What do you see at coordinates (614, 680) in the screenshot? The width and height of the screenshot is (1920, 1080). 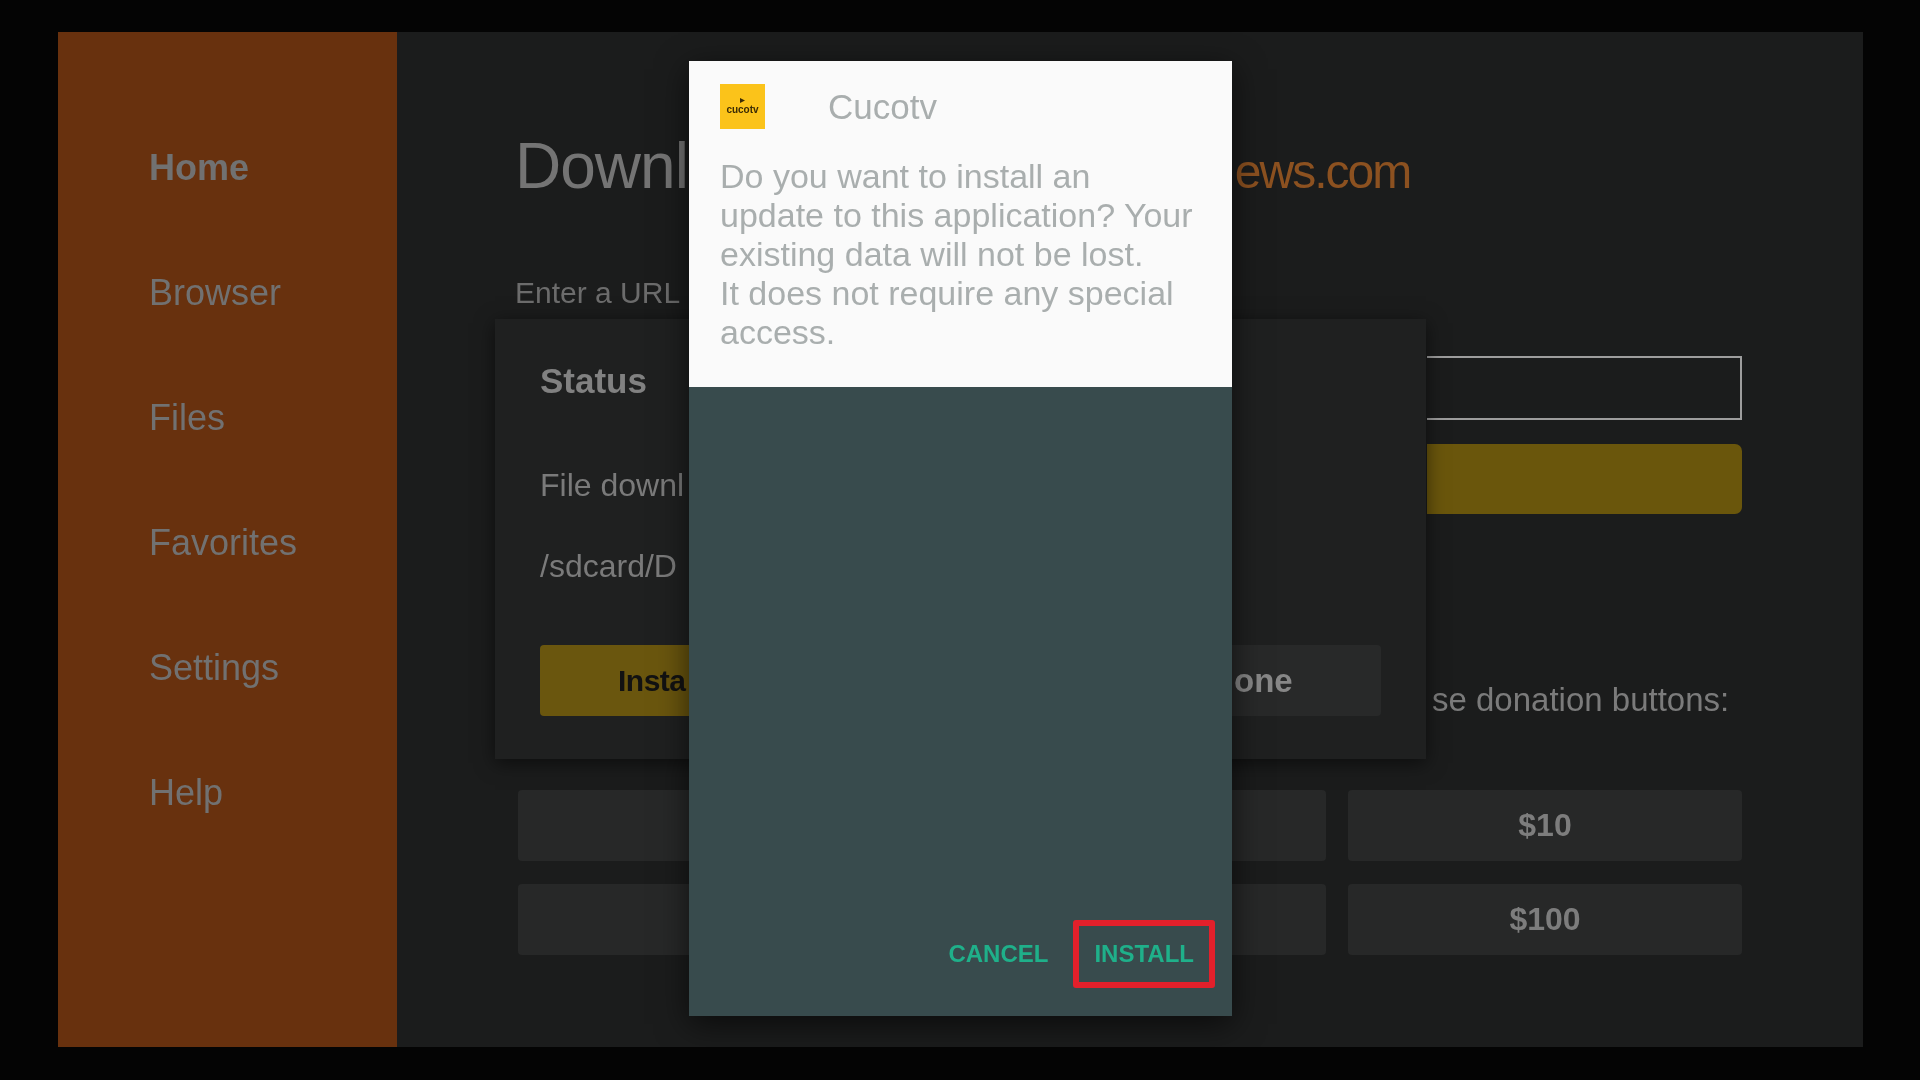 I see `primary-button: Insta` at bounding box center [614, 680].